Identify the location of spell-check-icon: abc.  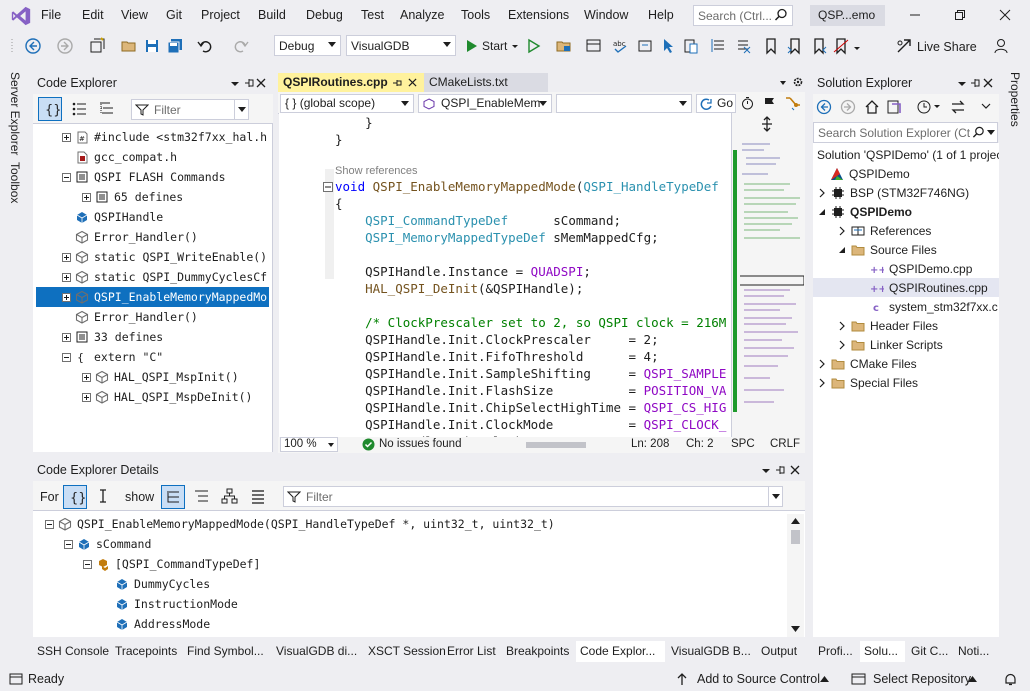
(621, 46).